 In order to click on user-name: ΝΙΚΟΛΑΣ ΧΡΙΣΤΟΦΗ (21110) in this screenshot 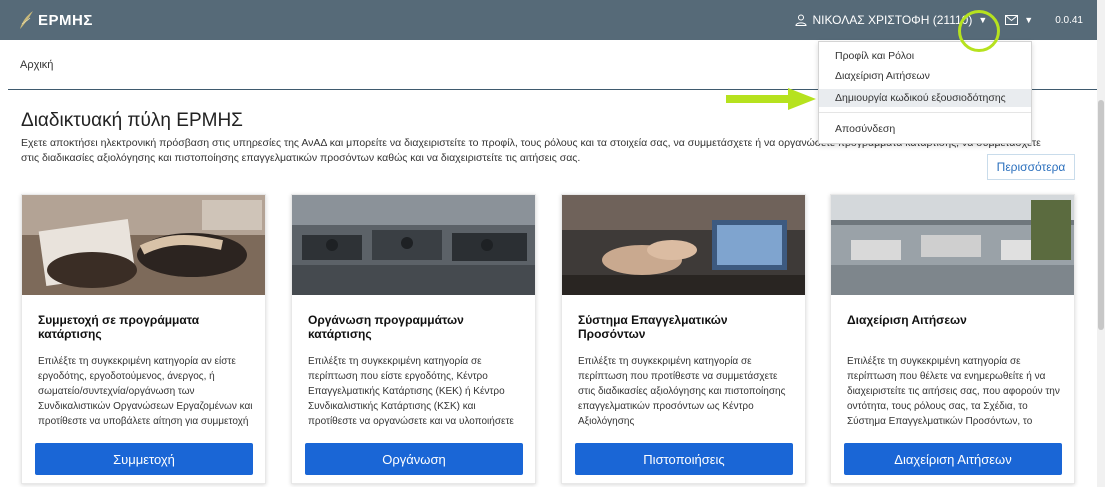, I will do `click(892, 20)`.